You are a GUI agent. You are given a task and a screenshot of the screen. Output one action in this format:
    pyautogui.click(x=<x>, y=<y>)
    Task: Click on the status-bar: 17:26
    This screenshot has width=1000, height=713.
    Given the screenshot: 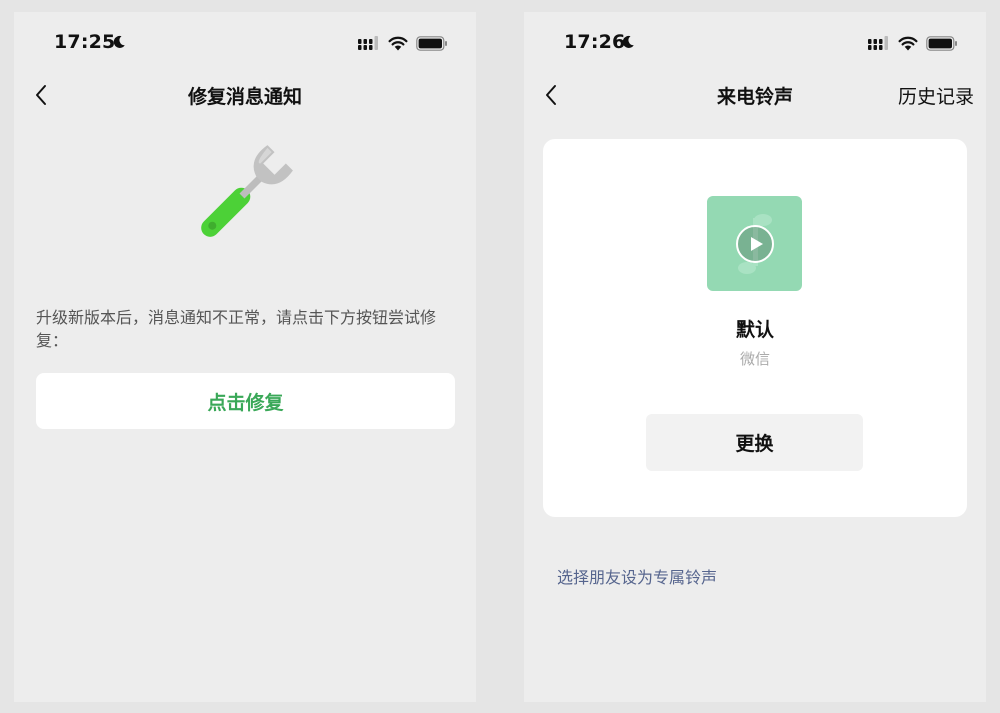 What is the action you would take?
    pyautogui.click(x=755, y=42)
    